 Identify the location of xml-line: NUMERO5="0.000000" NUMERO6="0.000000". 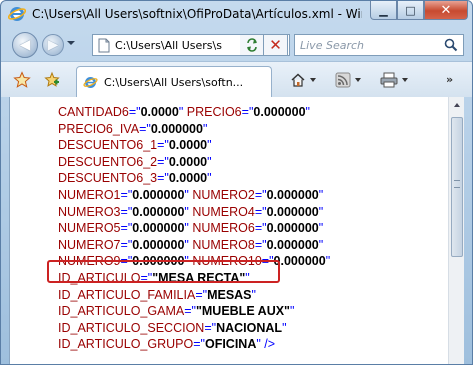
(194, 228).